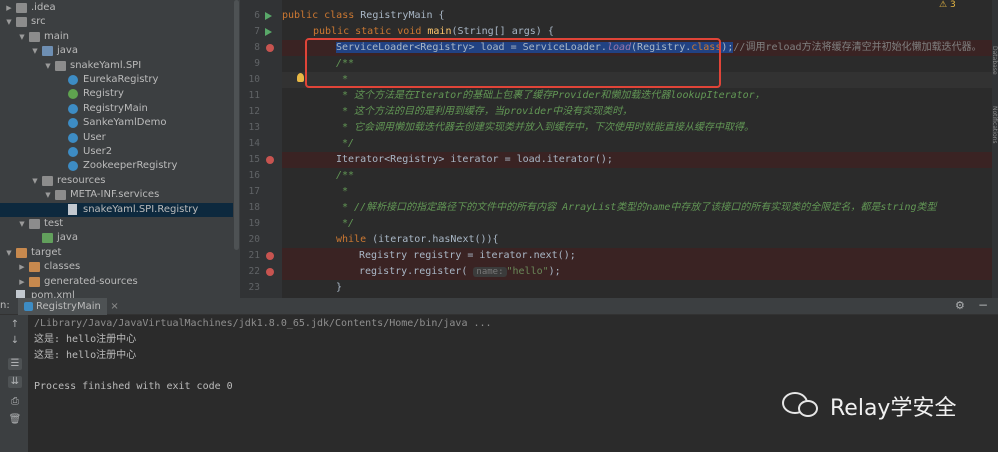  Describe the element at coordinates (254, 143) in the screenshot. I see `line-number: 14` at that location.